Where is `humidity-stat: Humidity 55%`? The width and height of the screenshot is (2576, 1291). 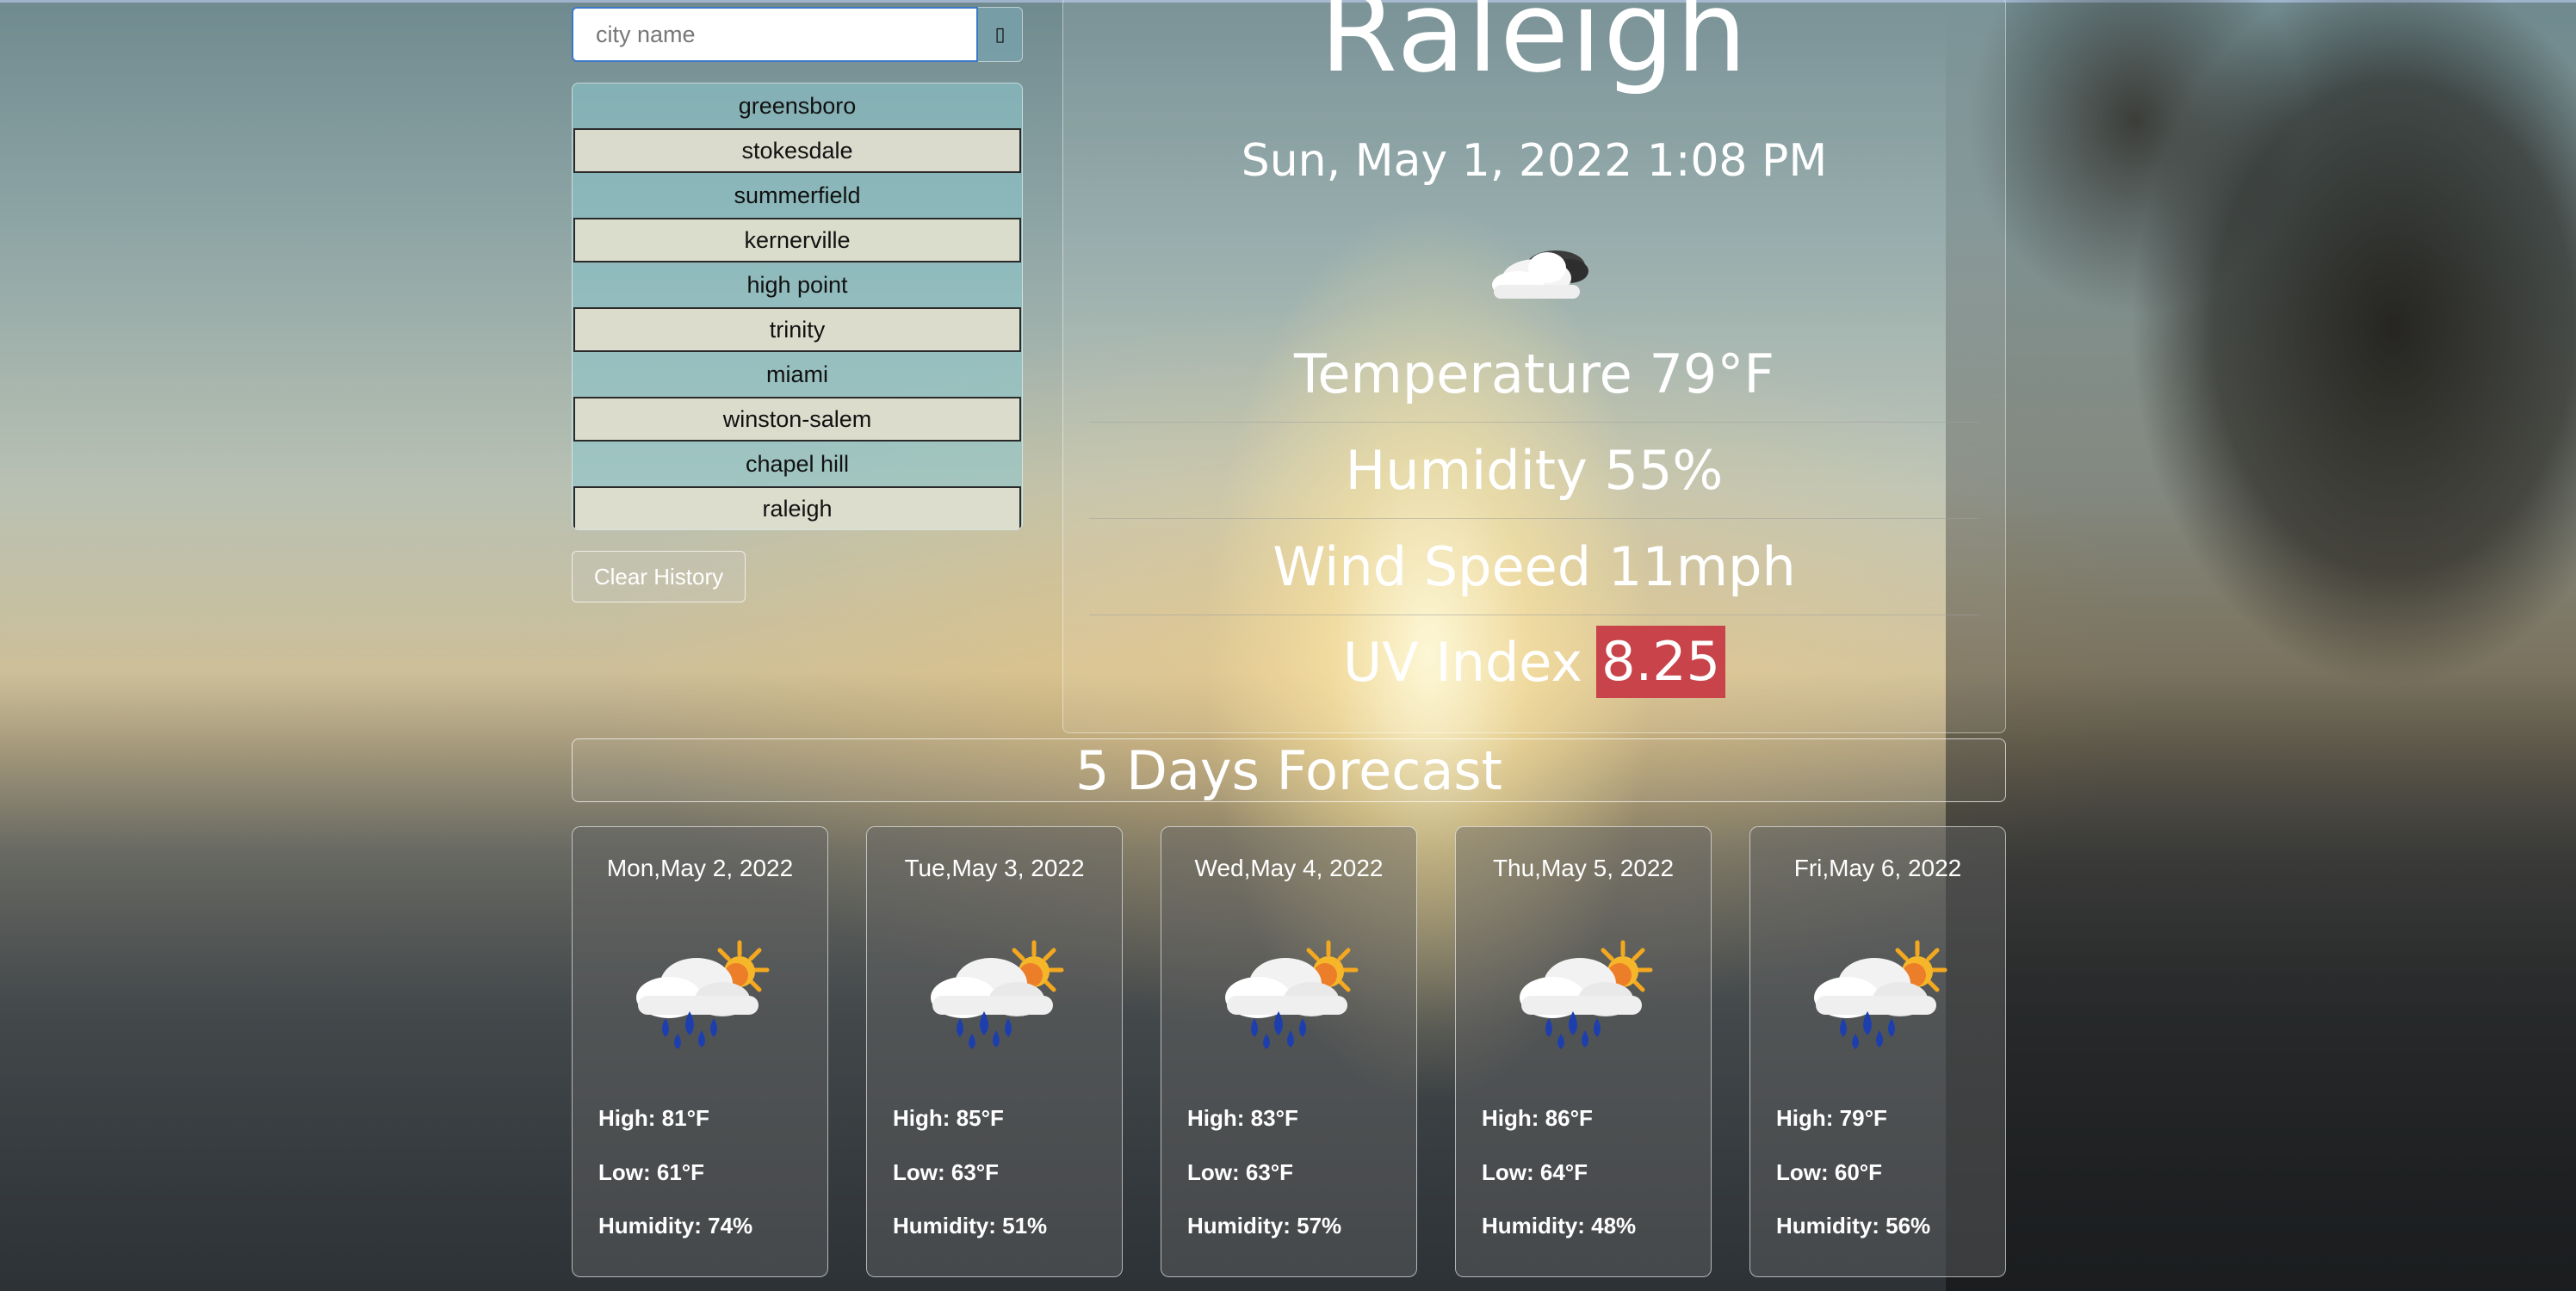 humidity-stat: Humidity 55% is located at coordinates (1534, 471).